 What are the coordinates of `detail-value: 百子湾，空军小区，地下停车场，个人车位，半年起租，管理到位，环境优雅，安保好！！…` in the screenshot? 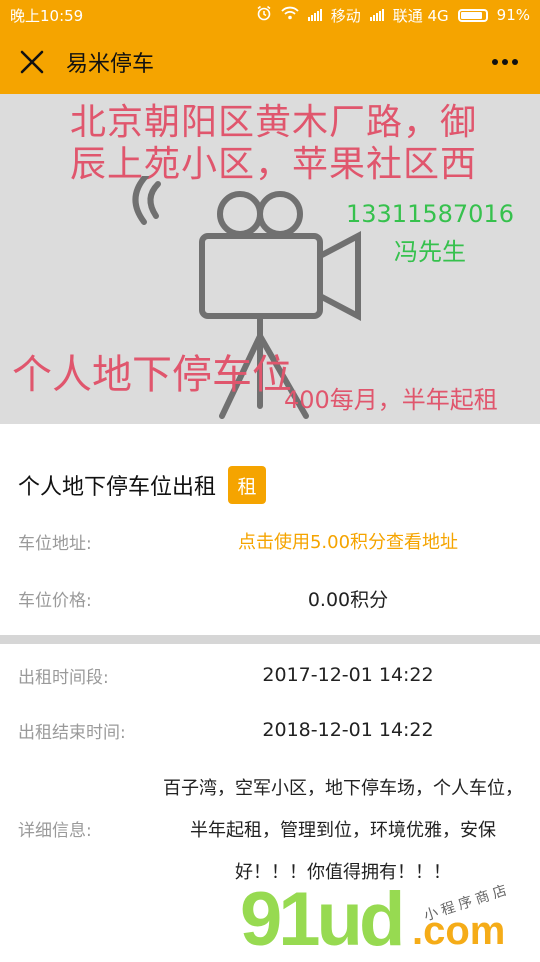 It's located at (343, 830).